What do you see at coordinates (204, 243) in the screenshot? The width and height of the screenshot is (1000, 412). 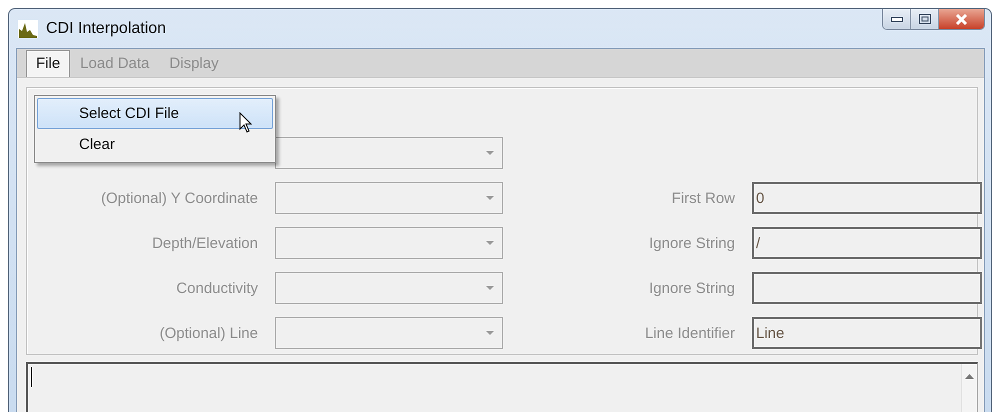 I see `field-label: Depth/Elevation` at bounding box center [204, 243].